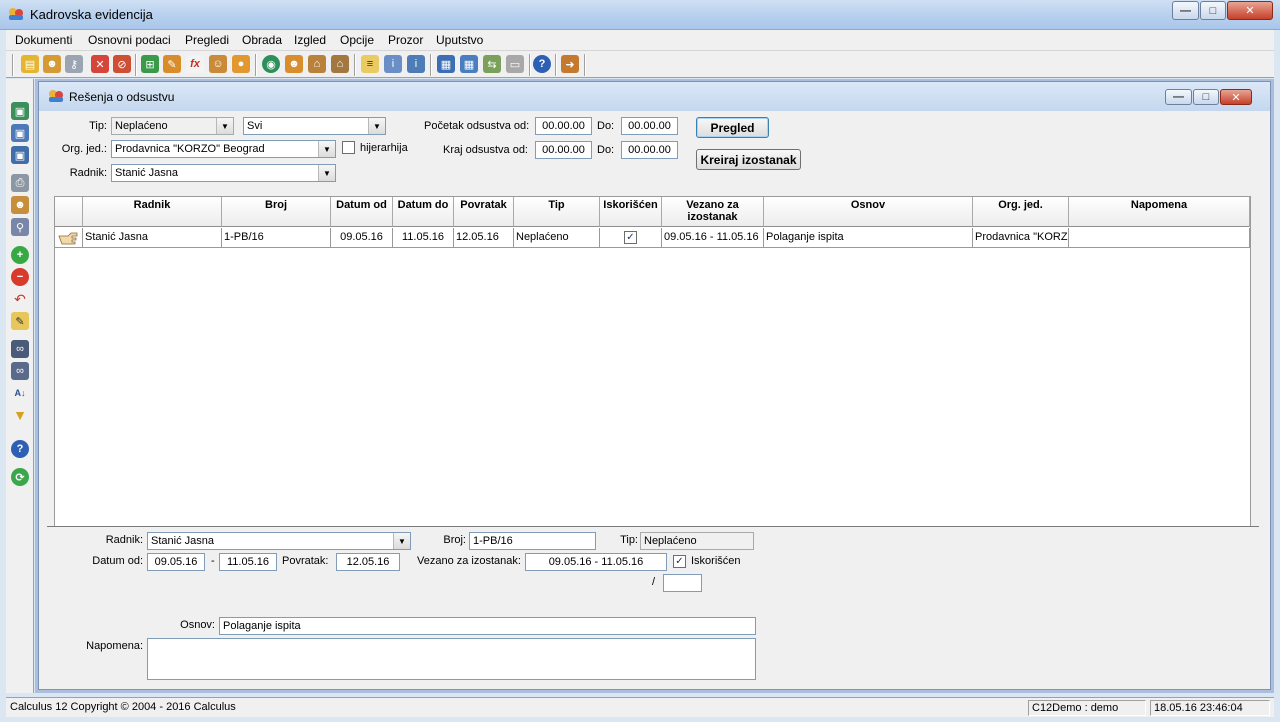  I want to click on kreiraj-izostanak-button: Kreiraj izostanak, so click(748, 159).